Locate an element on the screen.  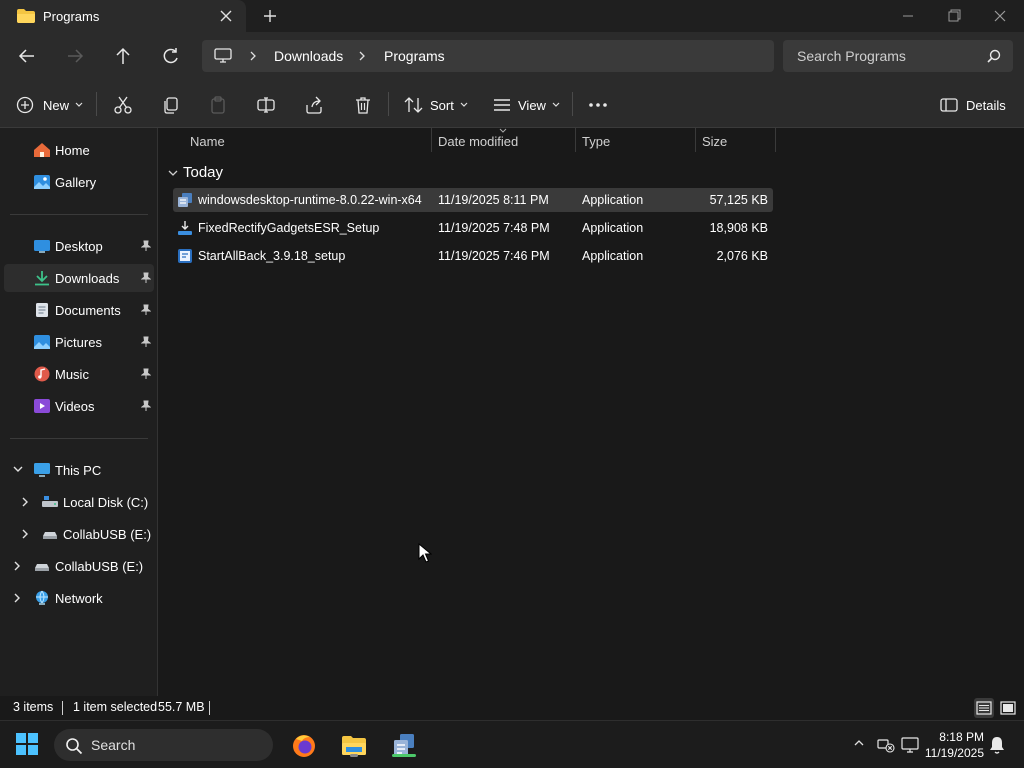
address-field: Downloads Programs is located at coordinates (488, 56).